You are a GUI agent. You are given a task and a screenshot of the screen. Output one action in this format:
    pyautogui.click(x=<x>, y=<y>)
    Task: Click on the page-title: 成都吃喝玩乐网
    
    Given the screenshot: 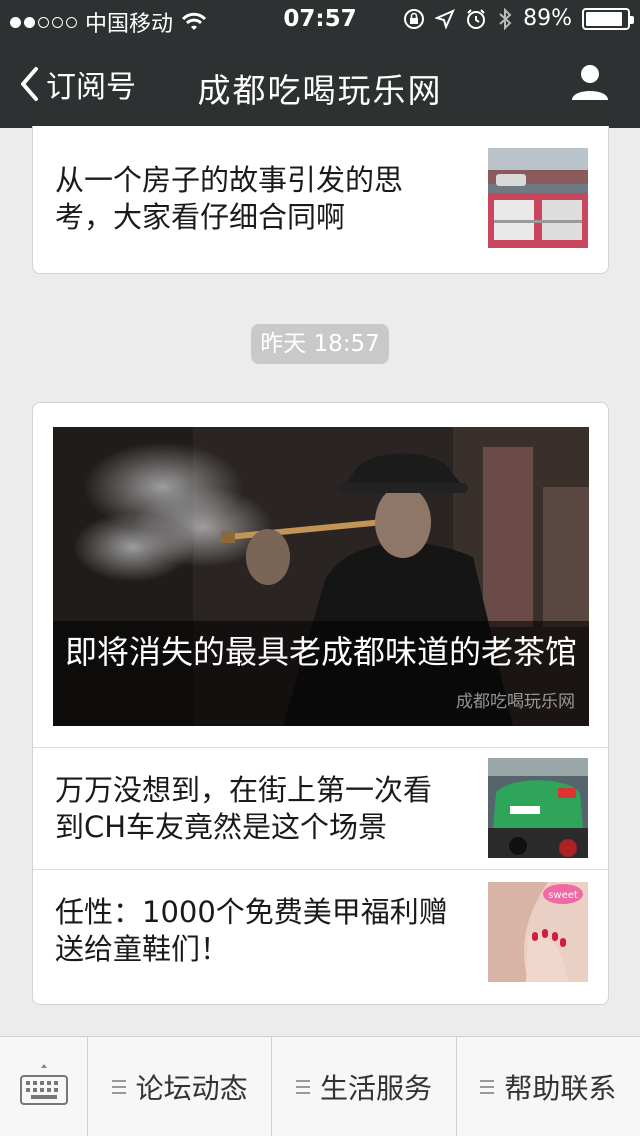 What is the action you would take?
    pyautogui.click(x=320, y=90)
    